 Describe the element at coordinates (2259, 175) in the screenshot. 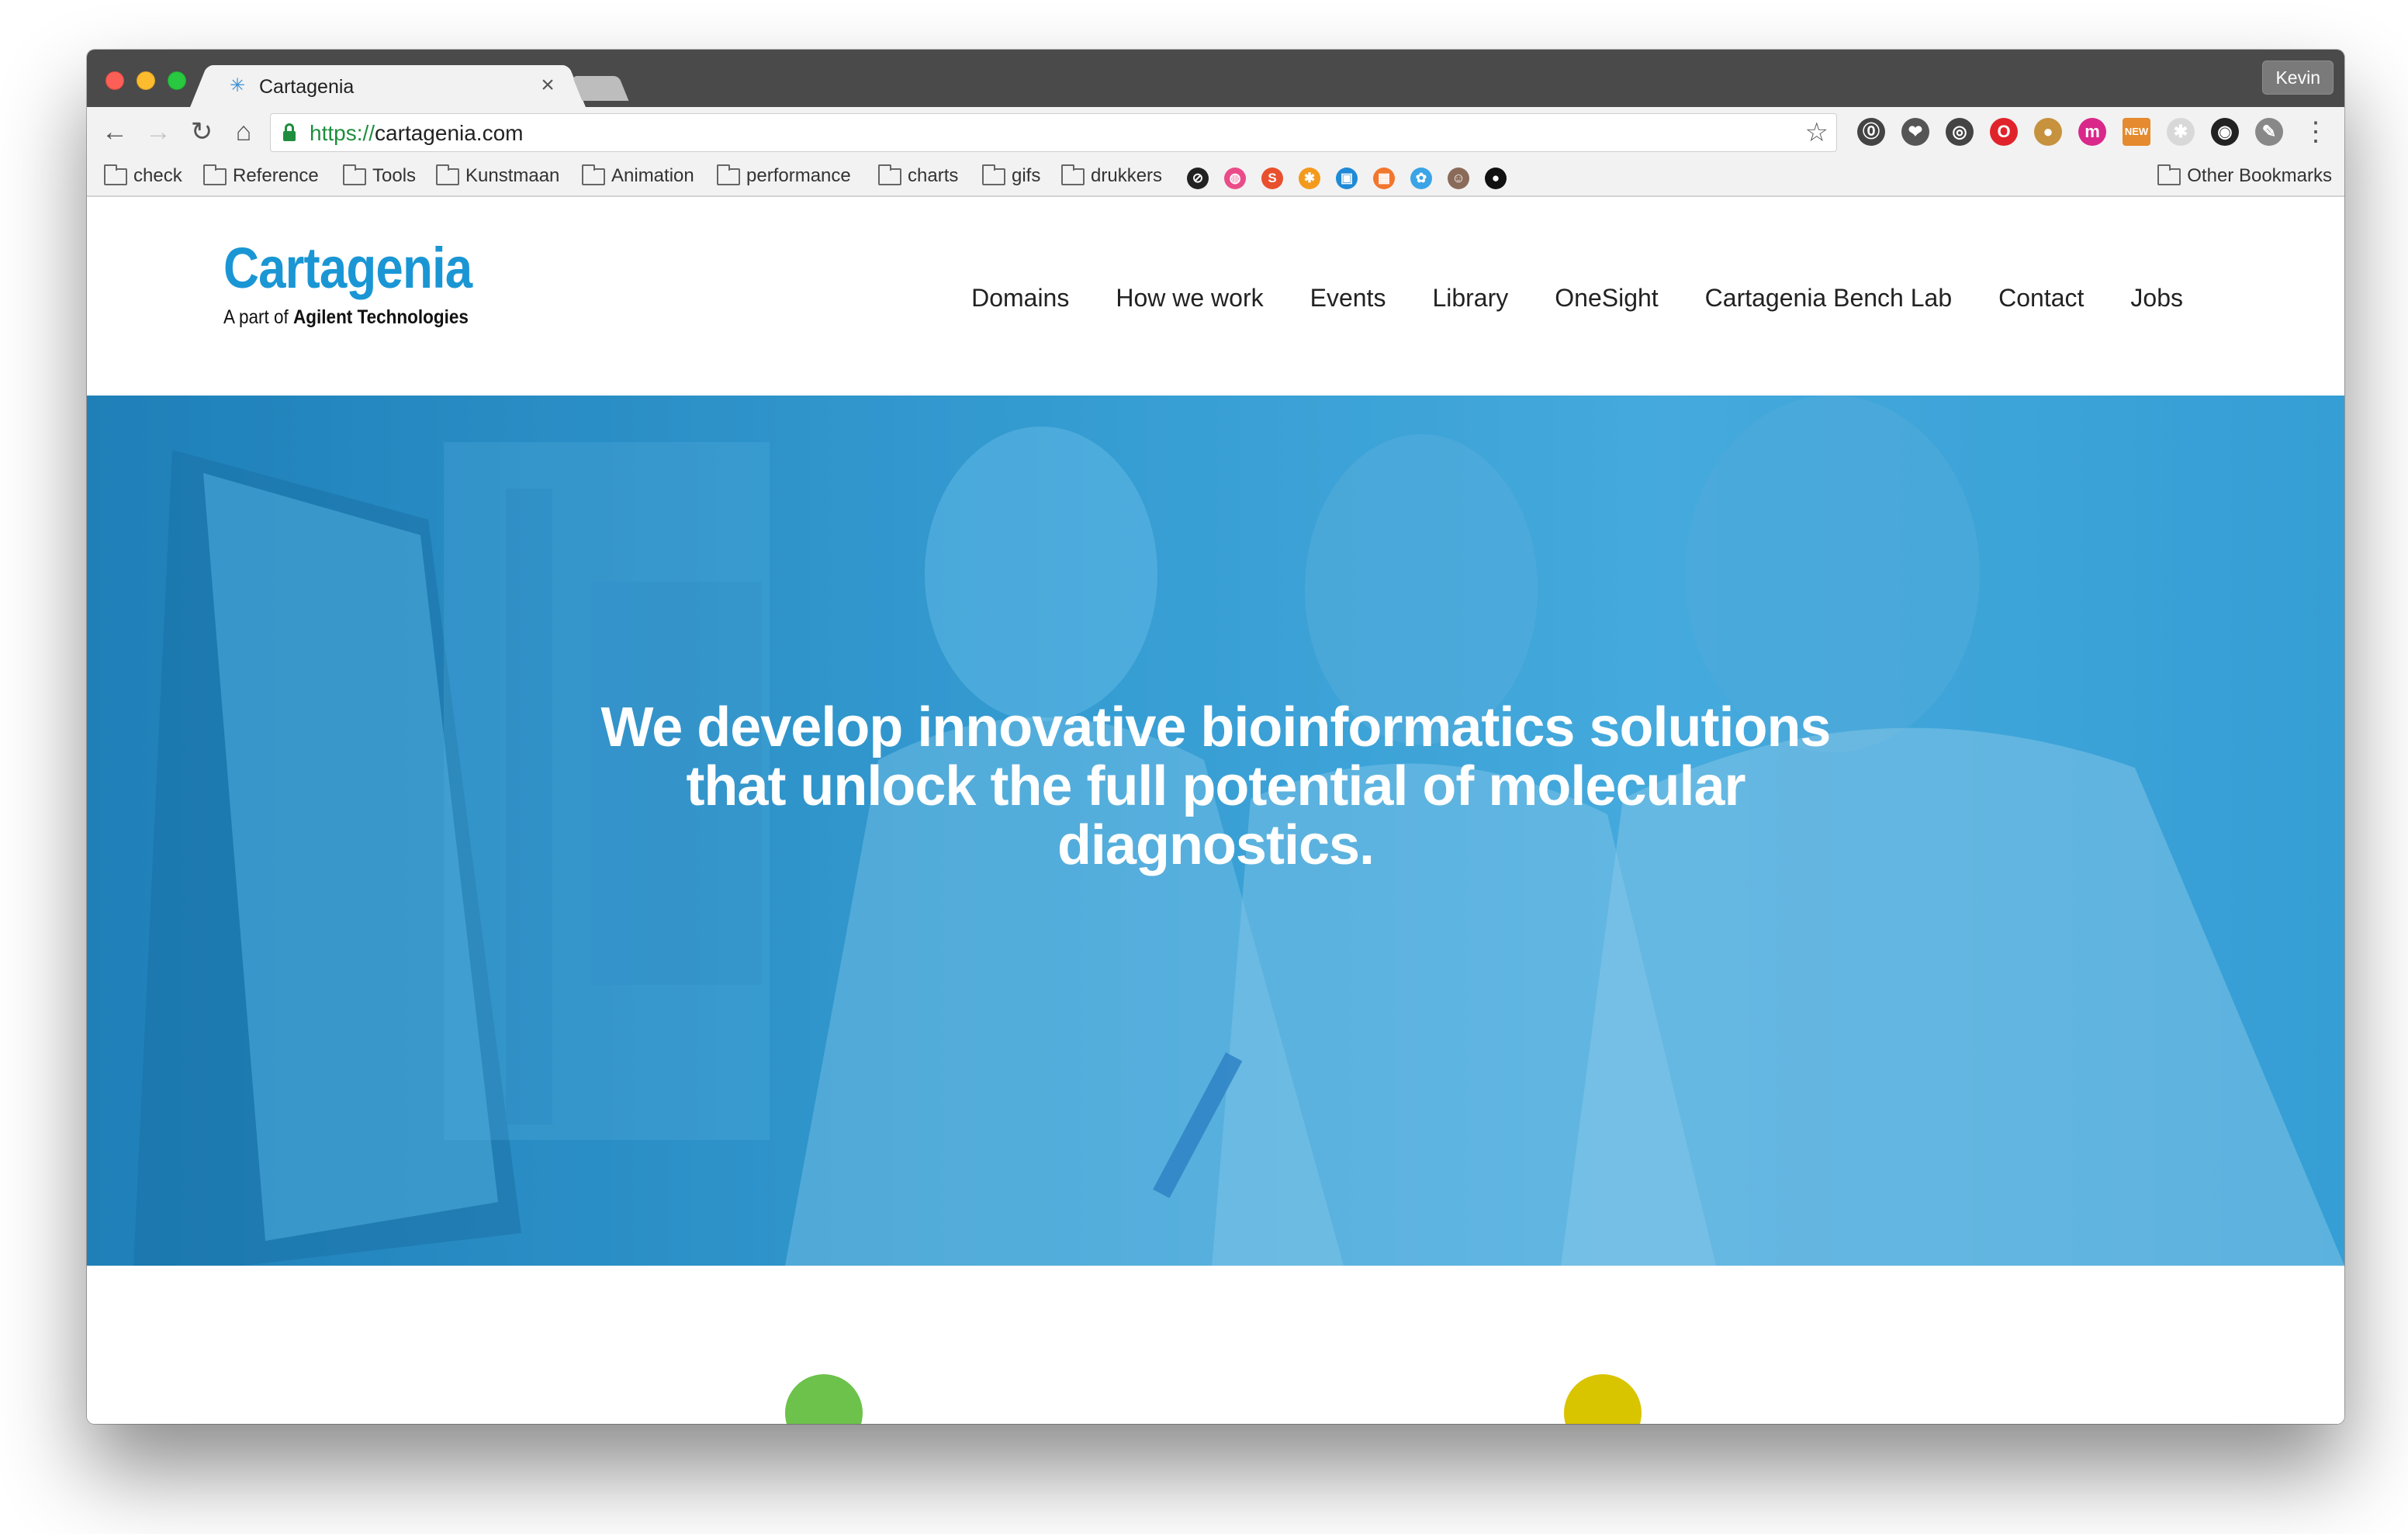

I see `other-bookmarks-label: Other Bookmarks` at that location.